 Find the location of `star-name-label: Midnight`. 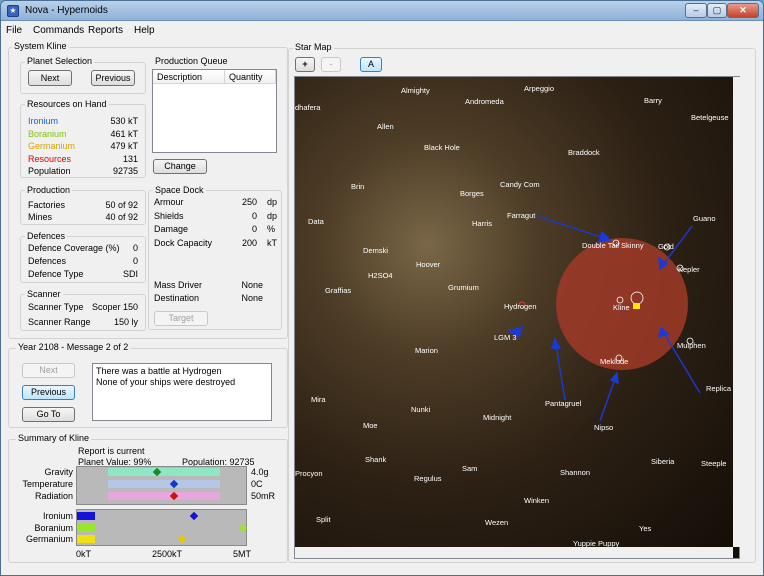

star-name-label: Midnight is located at coordinates (497, 417).